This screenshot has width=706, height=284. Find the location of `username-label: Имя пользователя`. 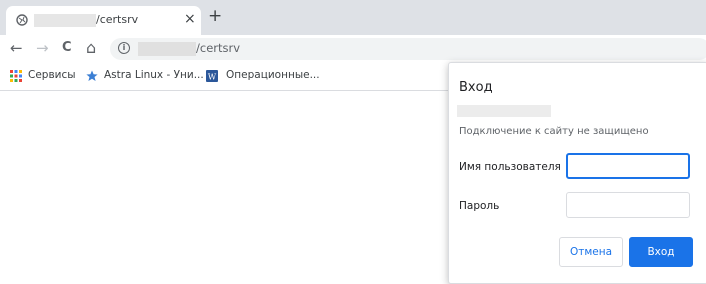

username-label: Имя пользователя is located at coordinates (510, 167).